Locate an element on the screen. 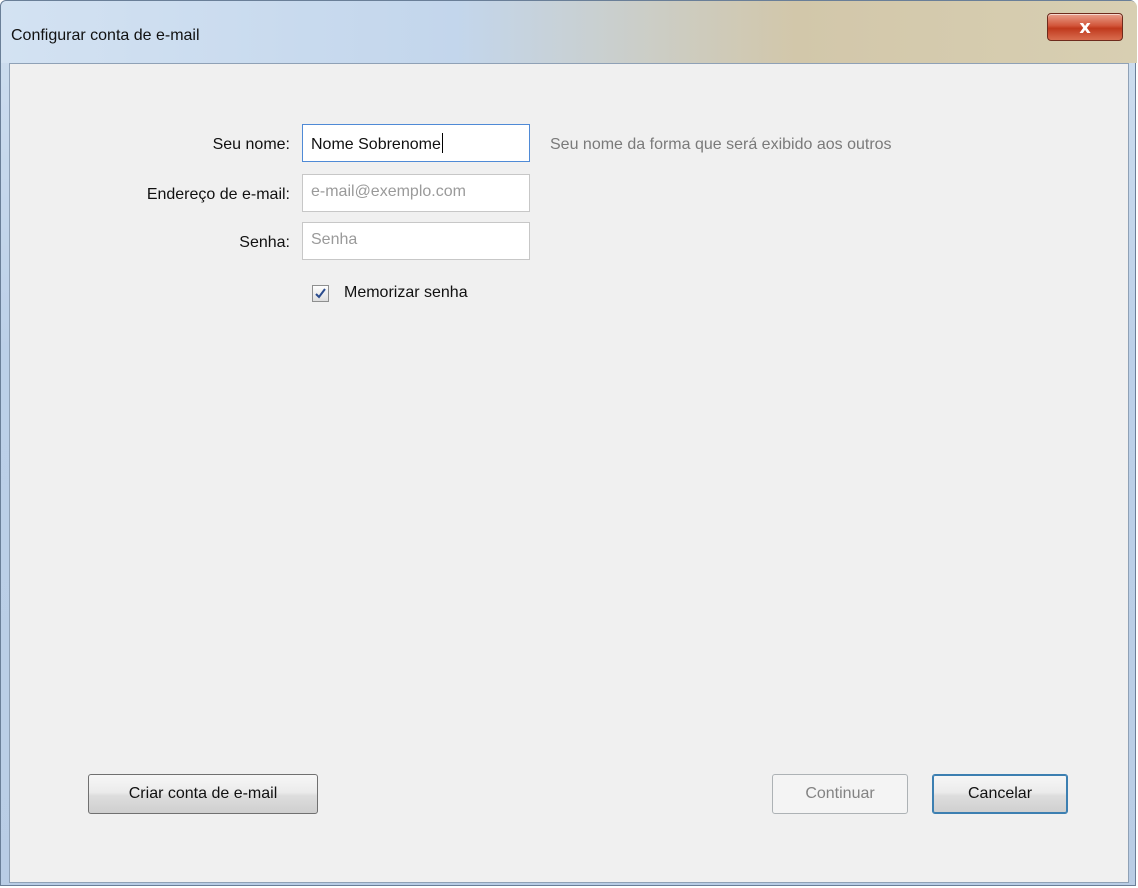  password-input-placeholder: Senha is located at coordinates (334, 239).